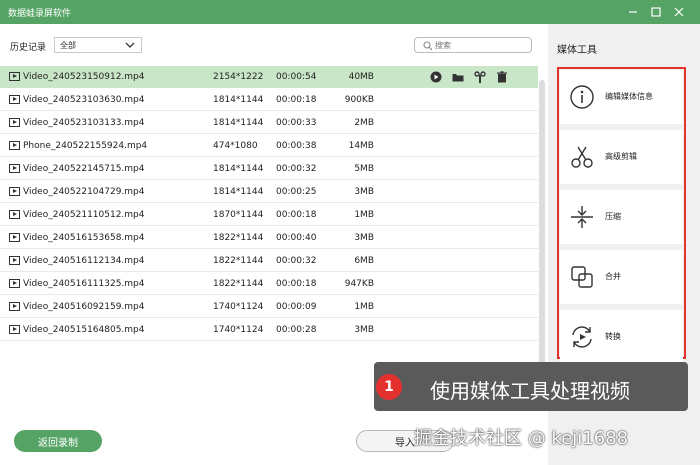 The image size is (700, 465). Describe the element at coordinates (84, 77) in the screenshot. I see `file-name: Video_240523150912.mp4` at that location.